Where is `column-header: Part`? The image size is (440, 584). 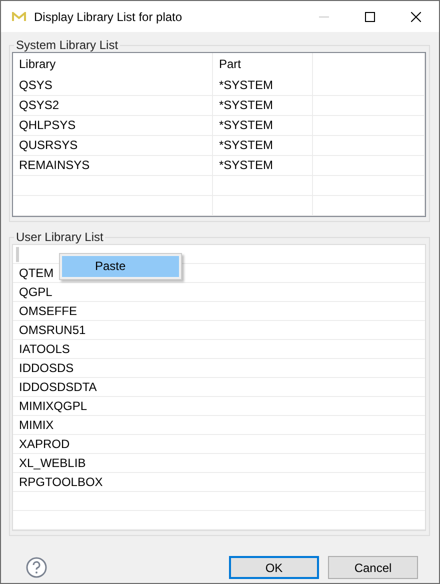
column-header: Part is located at coordinates (263, 64).